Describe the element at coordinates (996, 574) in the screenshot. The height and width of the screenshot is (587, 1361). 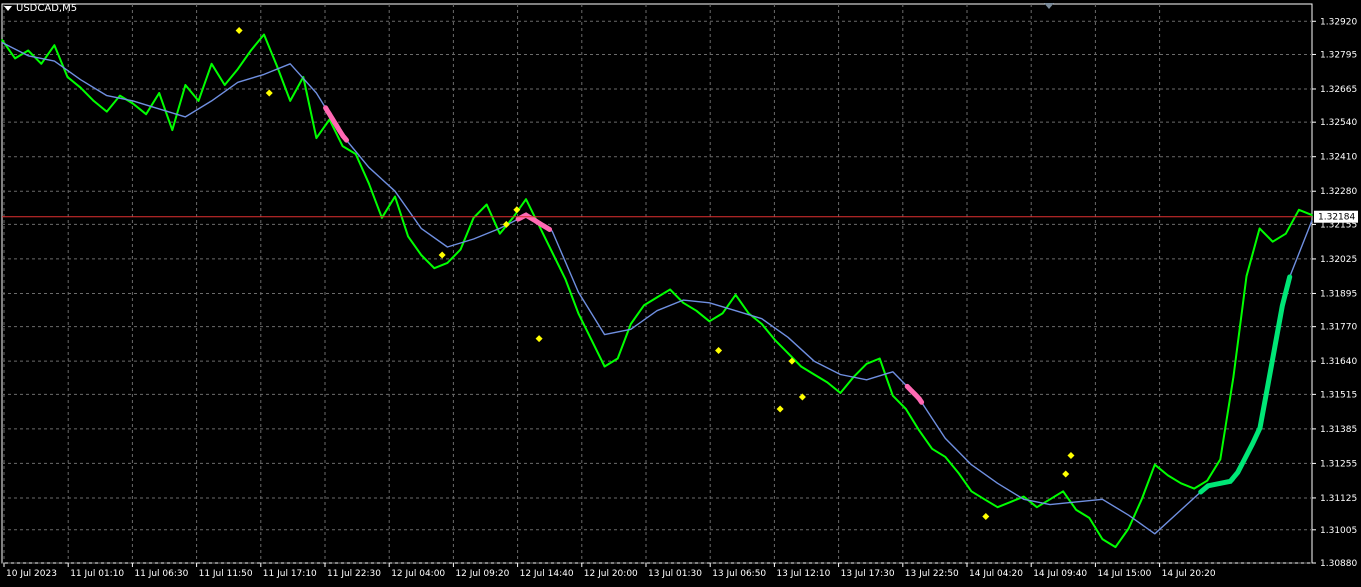
I see `x-tick-label: 14 Jul 04:20` at that location.